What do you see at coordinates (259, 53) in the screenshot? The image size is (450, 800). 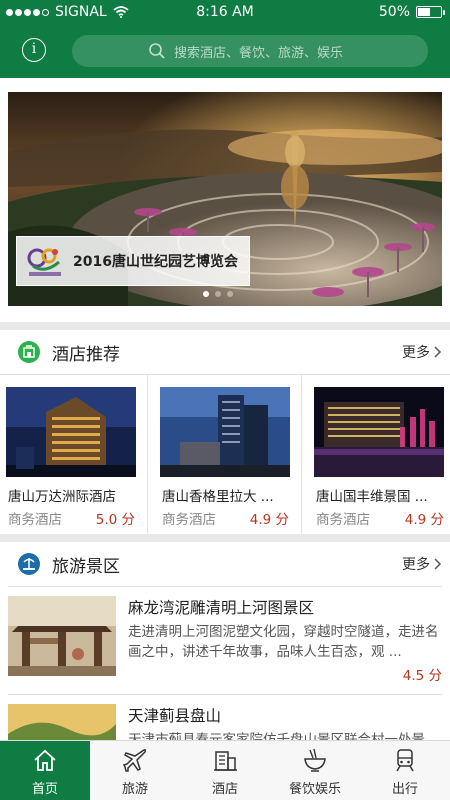 I see `search-placeholder: 搜索酒店、餐饮、旅游、娱乐` at bounding box center [259, 53].